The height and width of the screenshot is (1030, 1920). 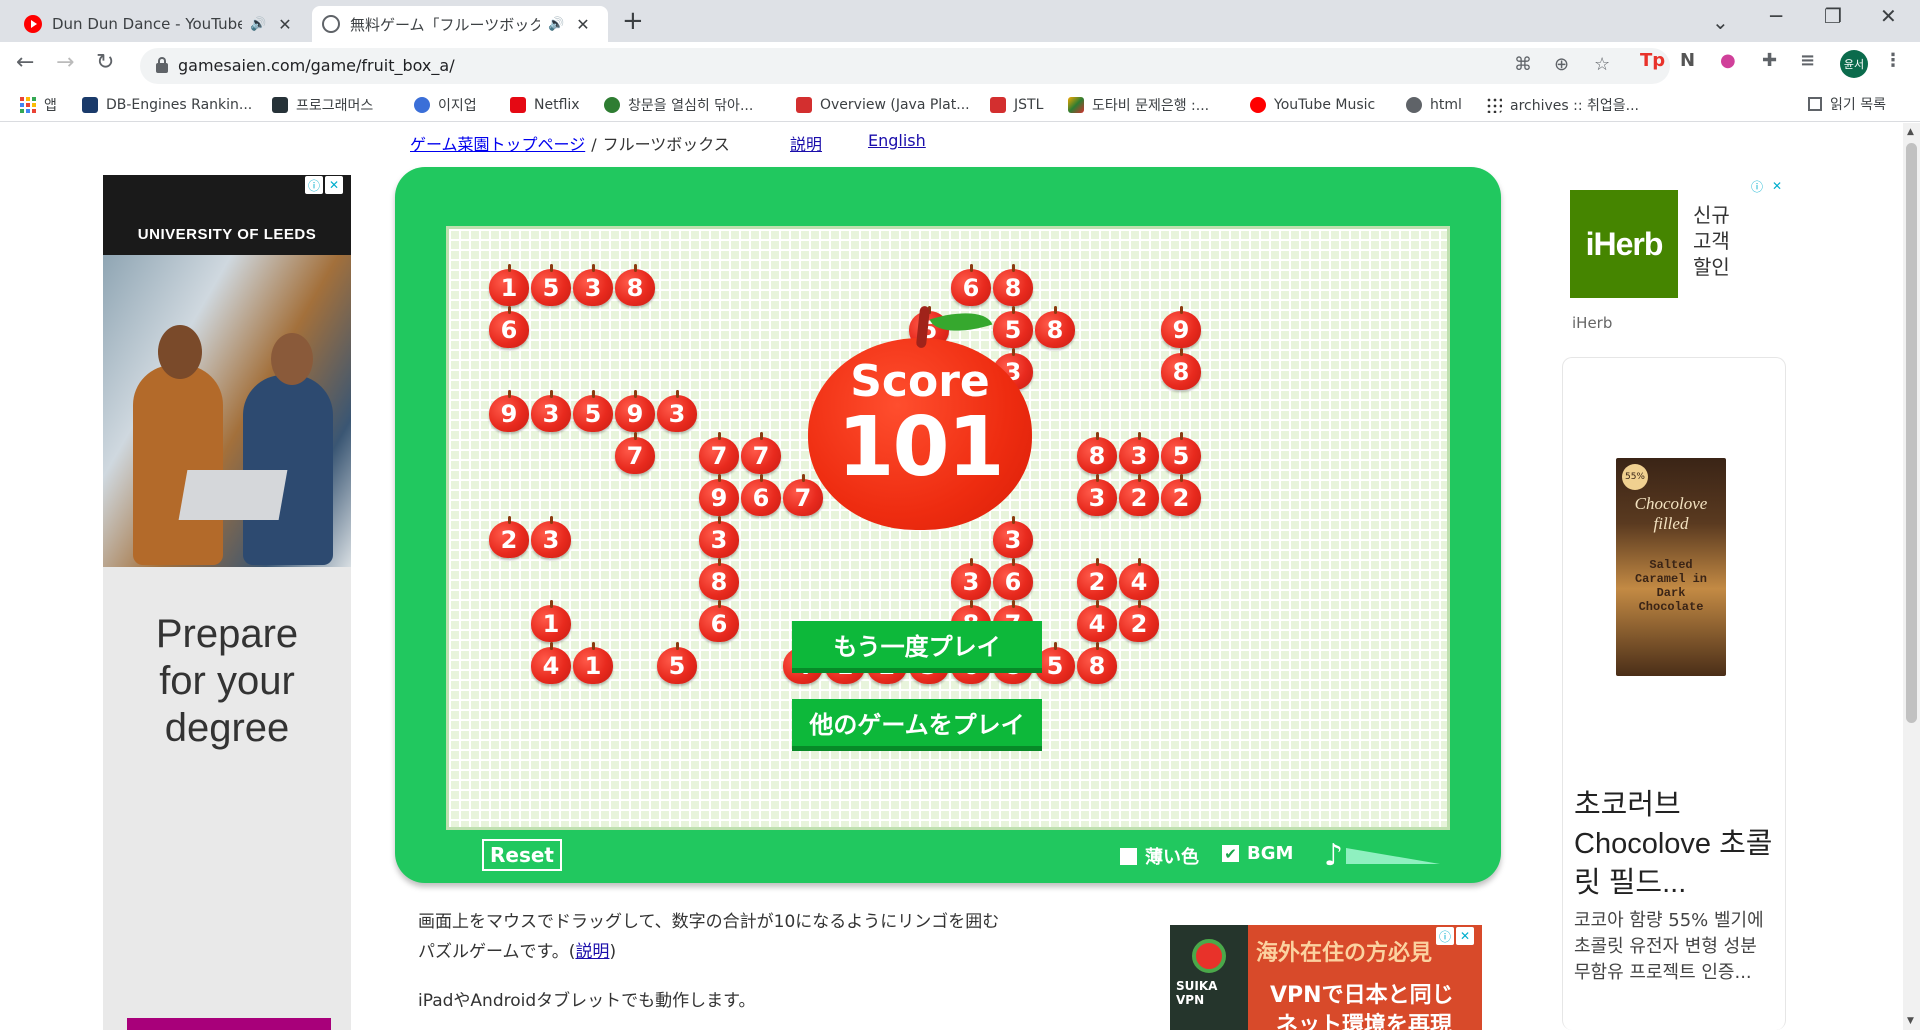 I want to click on tab-youtube: Dun Dun Dance - YouTube 🔊 ✕, so click(x=160, y=24).